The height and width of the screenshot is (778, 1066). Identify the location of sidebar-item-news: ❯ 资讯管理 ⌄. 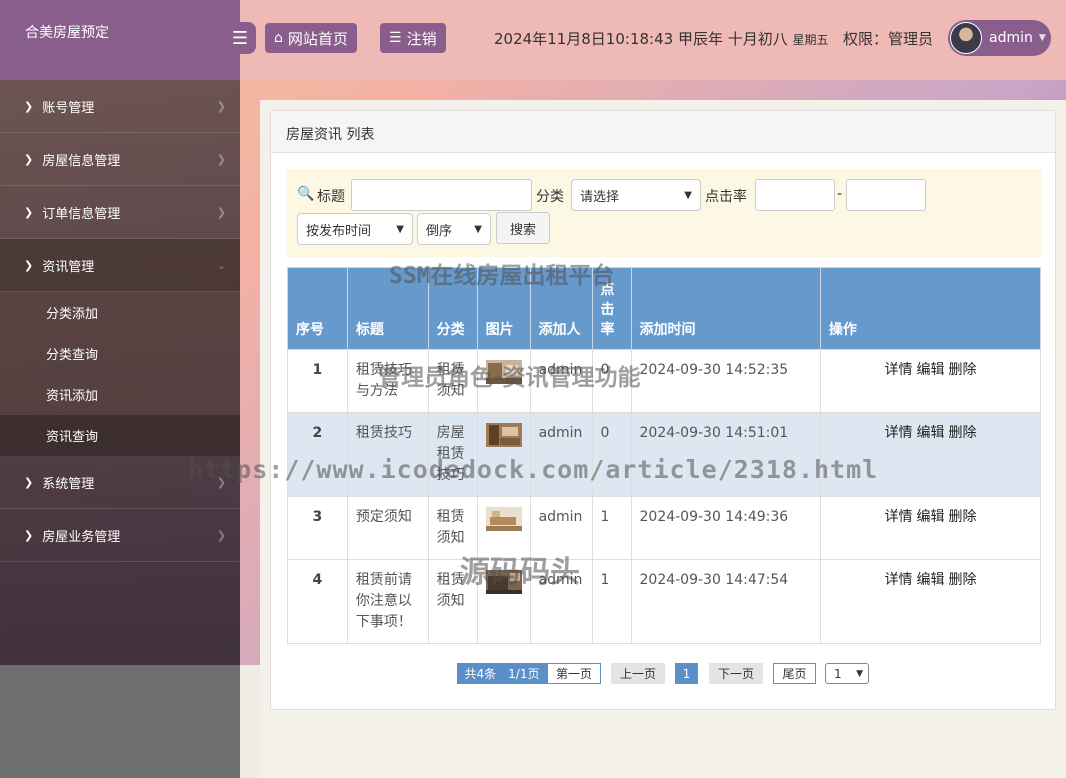
(120, 265).